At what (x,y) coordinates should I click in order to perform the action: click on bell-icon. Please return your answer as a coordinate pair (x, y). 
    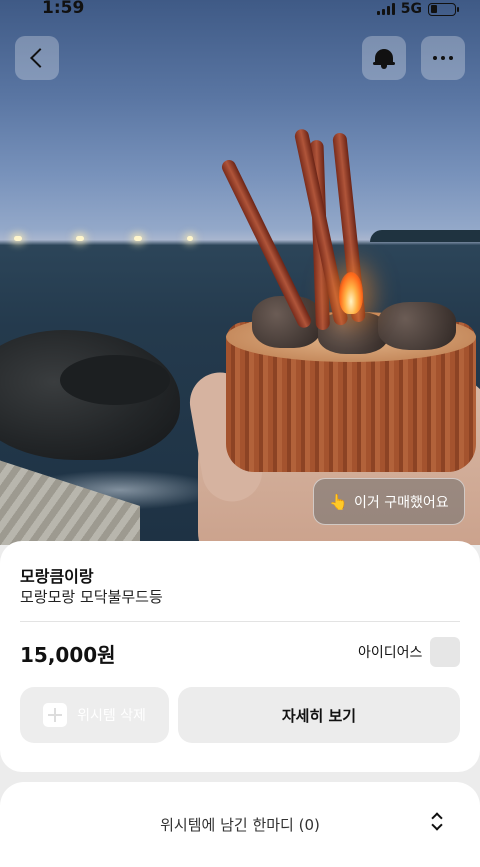
    Looking at the image, I should click on (384, 58).